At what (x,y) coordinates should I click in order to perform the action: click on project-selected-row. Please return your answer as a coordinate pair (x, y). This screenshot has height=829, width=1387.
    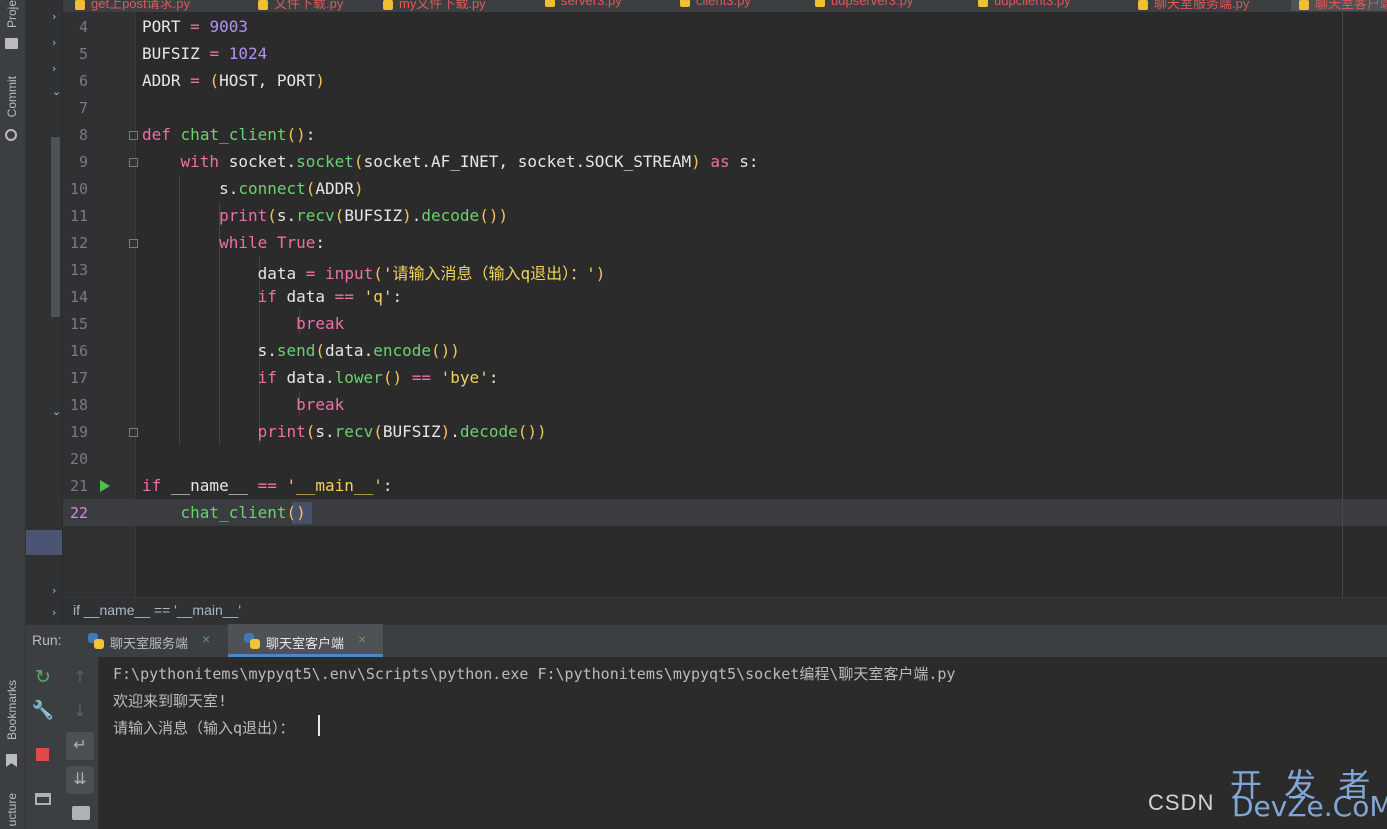
    Looking at the image, I should click on (44, 542).